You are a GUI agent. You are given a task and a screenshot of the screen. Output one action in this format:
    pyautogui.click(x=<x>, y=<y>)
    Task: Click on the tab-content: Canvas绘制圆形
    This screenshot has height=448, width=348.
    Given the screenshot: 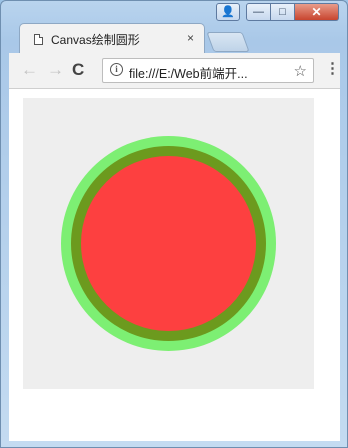 What is the action you would take?
    pyautogui.click(x=87, y=39)
    